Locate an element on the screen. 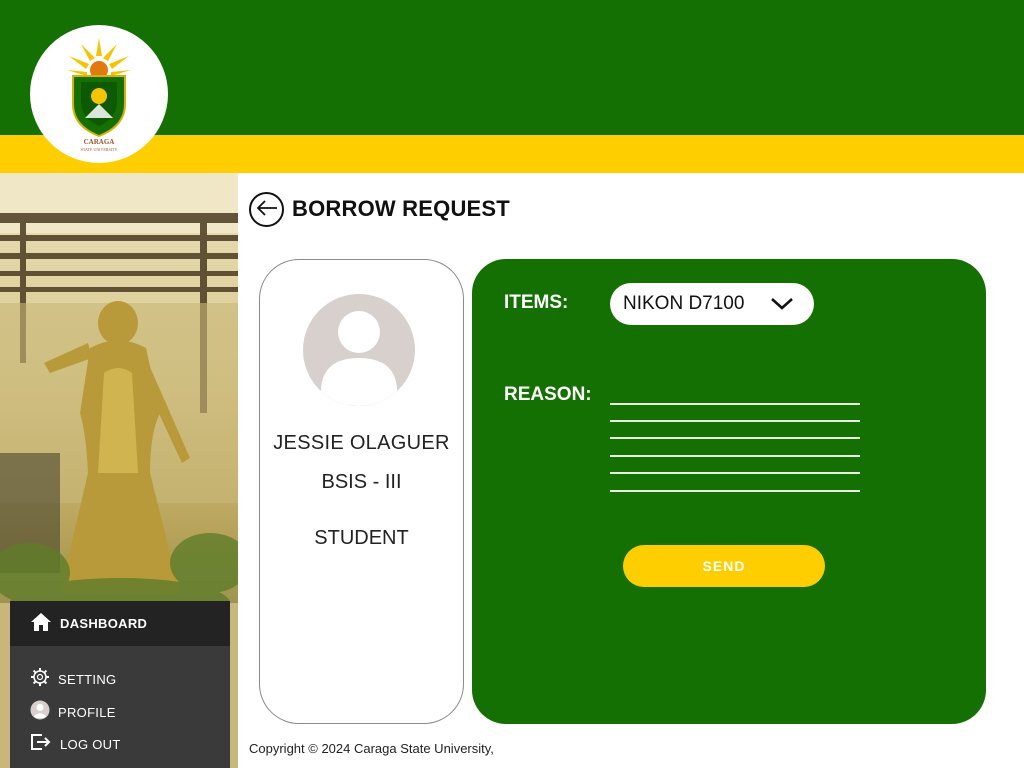 This screenshot has height=768, width=1024. chevron-down-icon is located at coordinates (782, 305).